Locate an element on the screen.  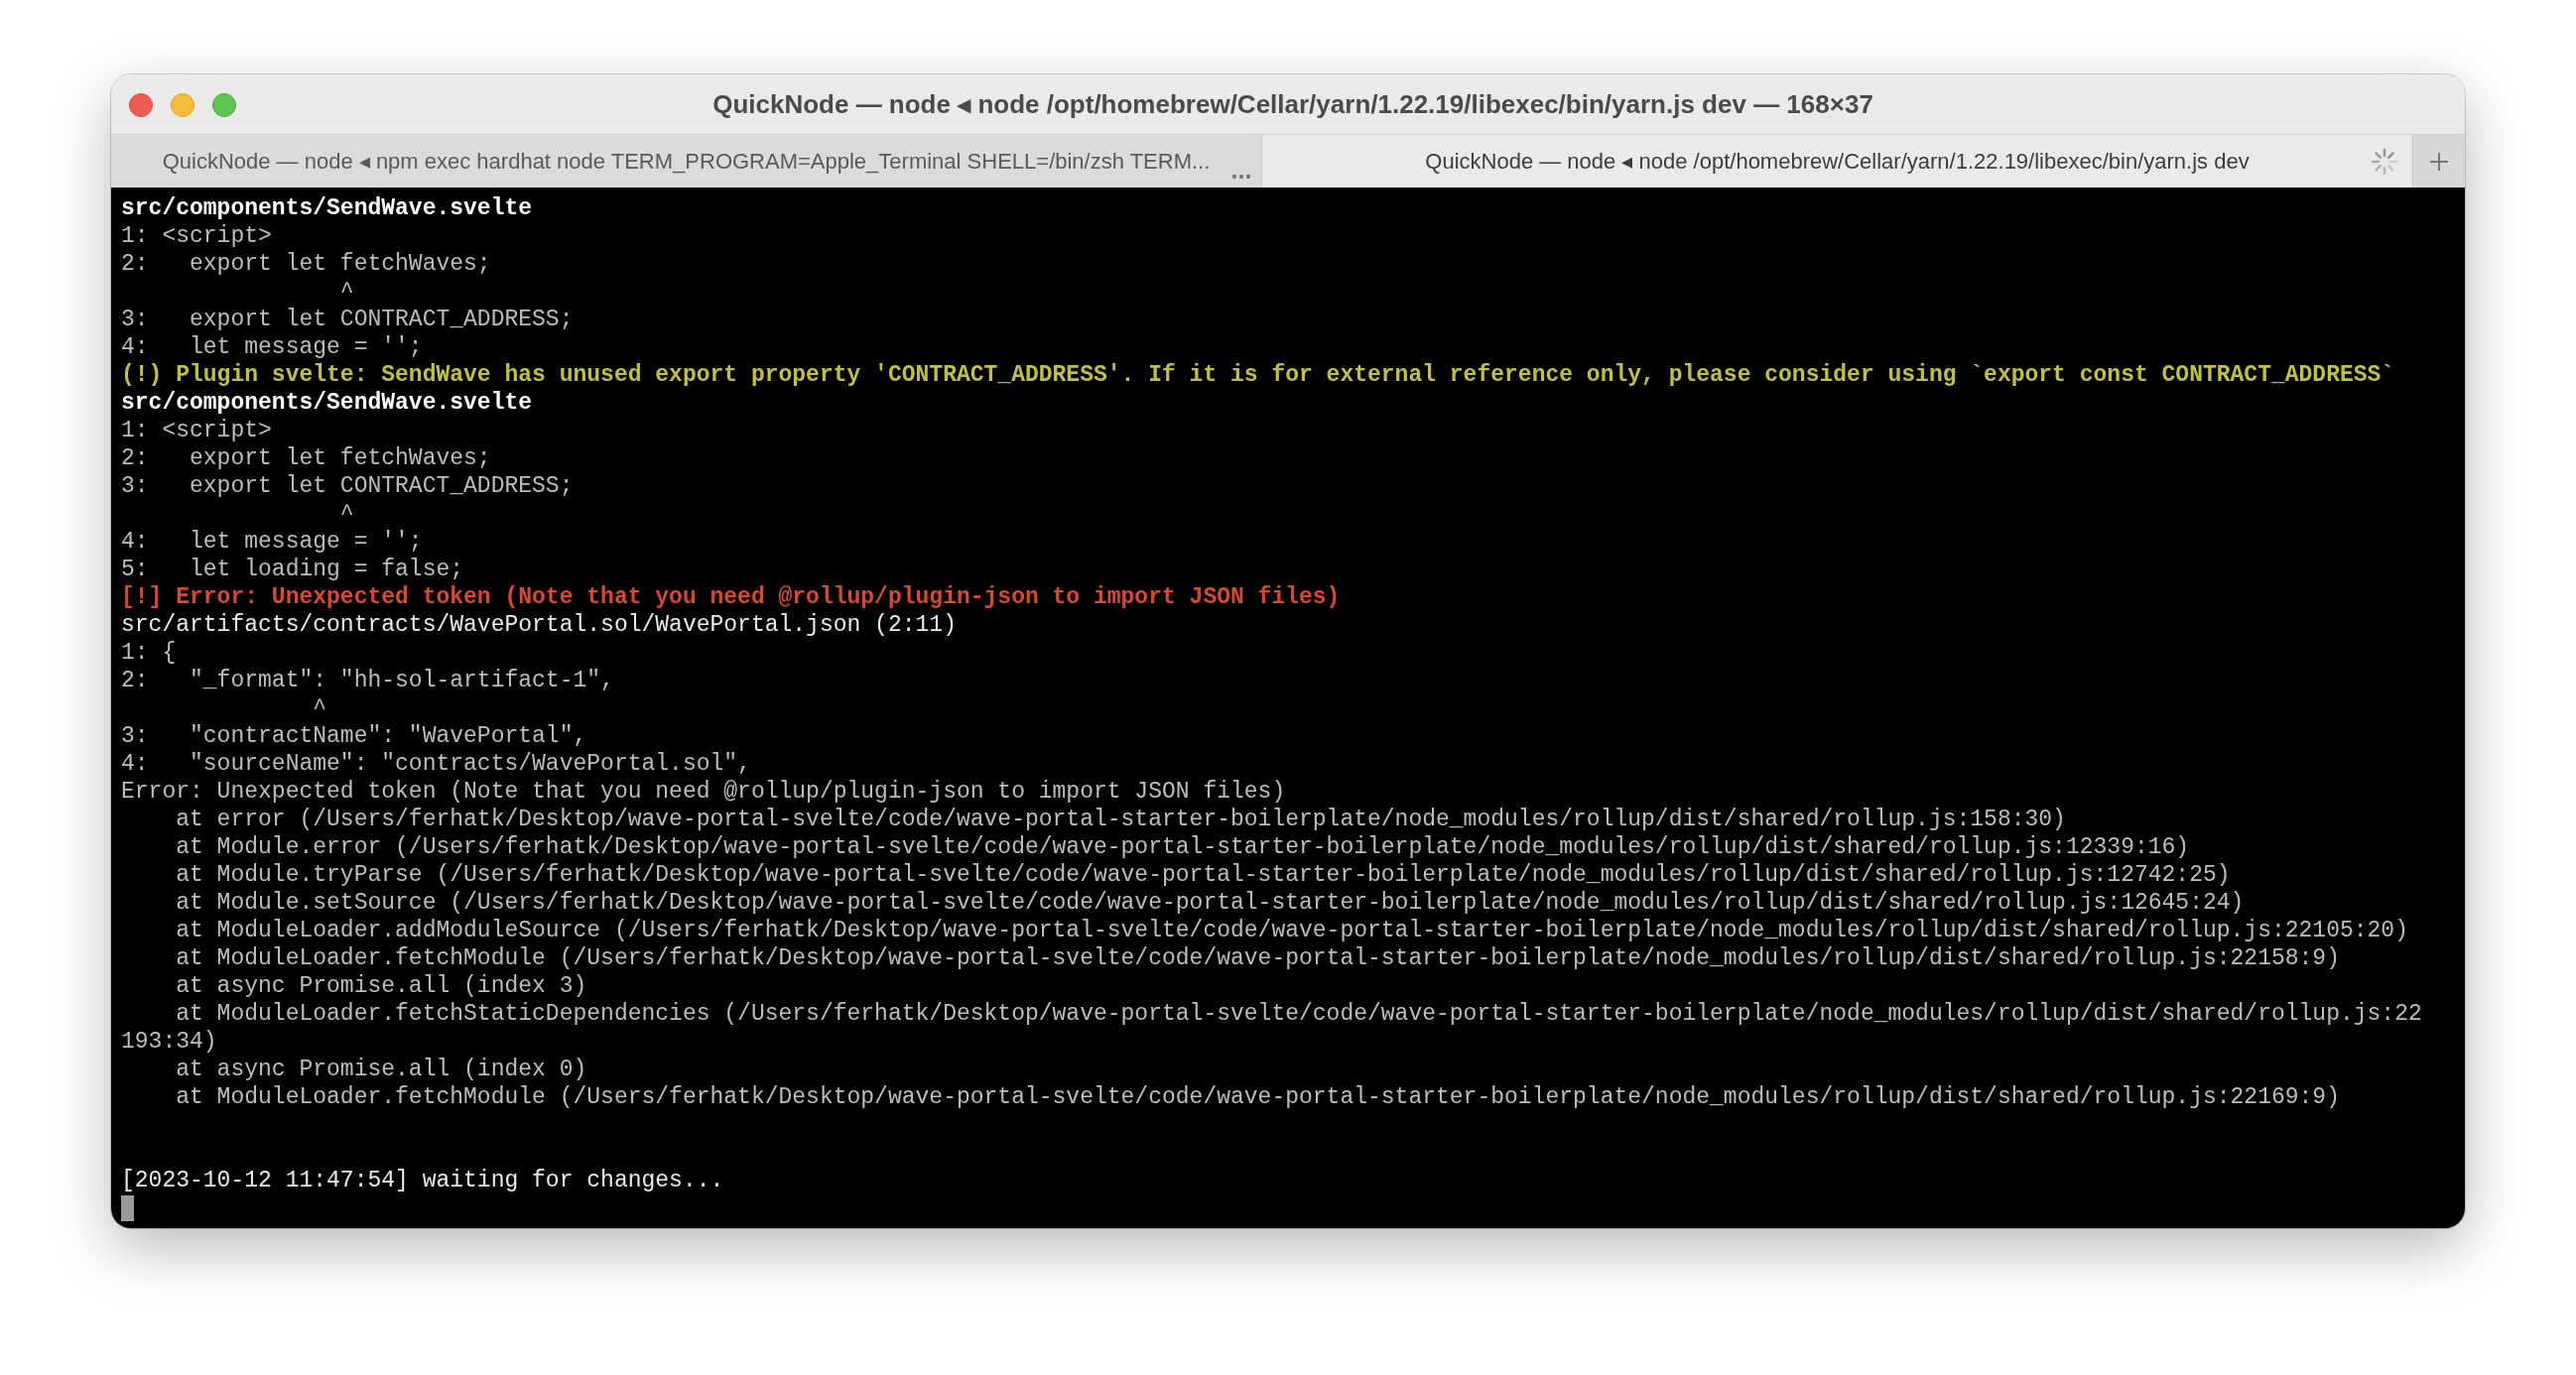
plus-icon is located at coordinates (2439, 161).